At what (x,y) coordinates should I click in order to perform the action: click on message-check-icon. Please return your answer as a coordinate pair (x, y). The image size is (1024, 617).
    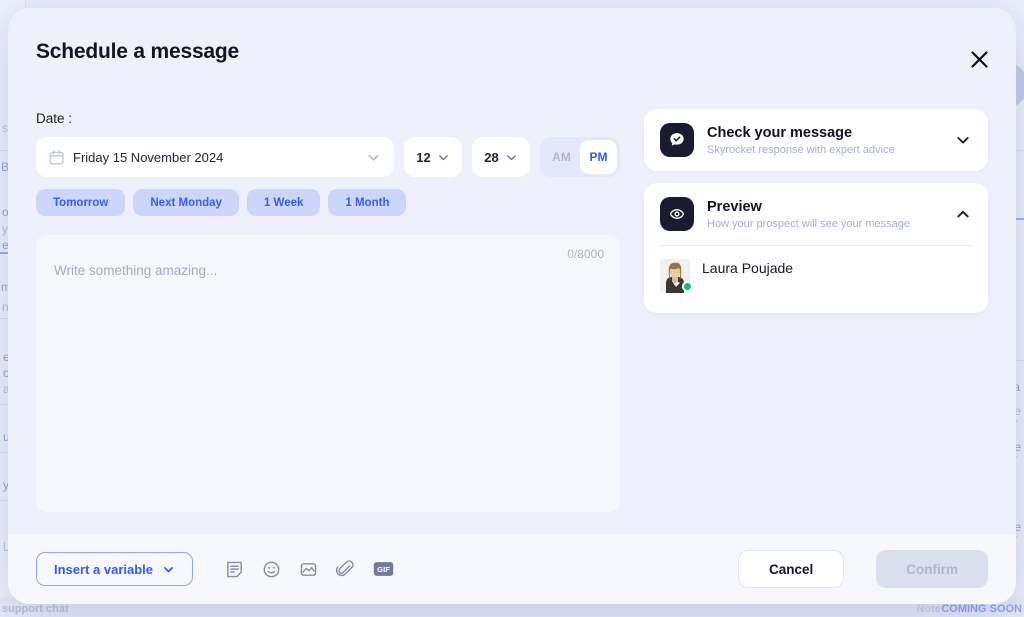
    Looking at the image, I should click on (677, 140).